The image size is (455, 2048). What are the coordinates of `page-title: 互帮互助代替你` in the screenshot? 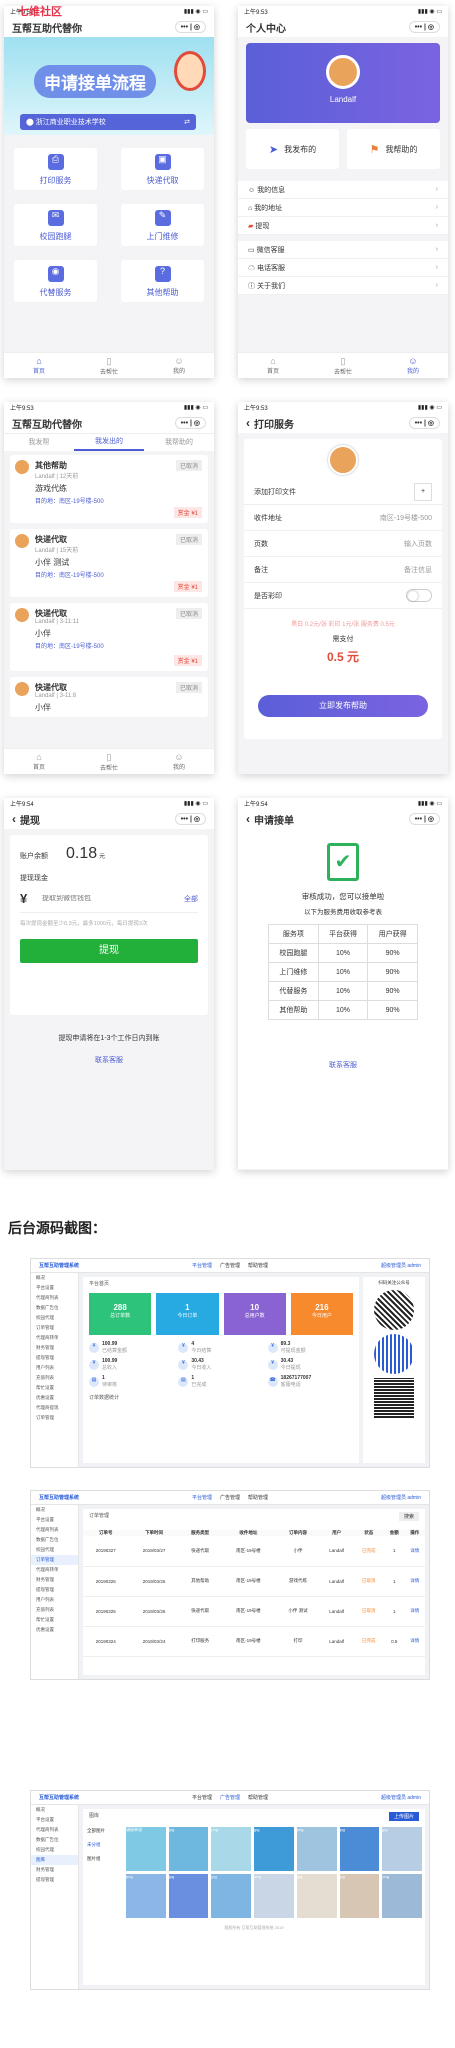 It's located at (47, 29).